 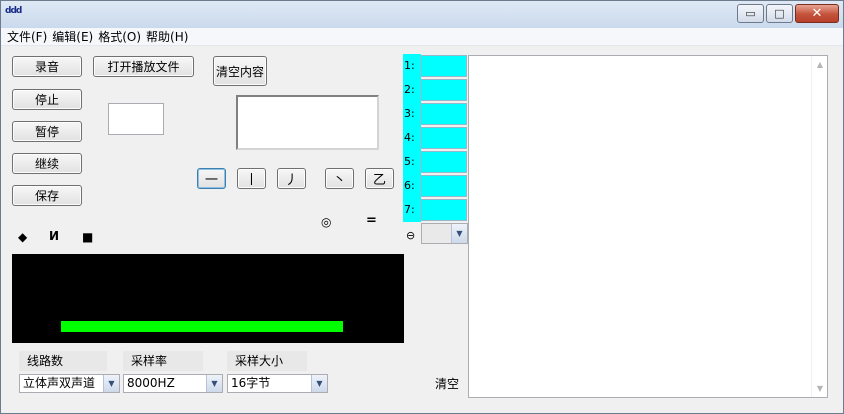 I want to click on record-button: 录音, so click(x=47, y=66).